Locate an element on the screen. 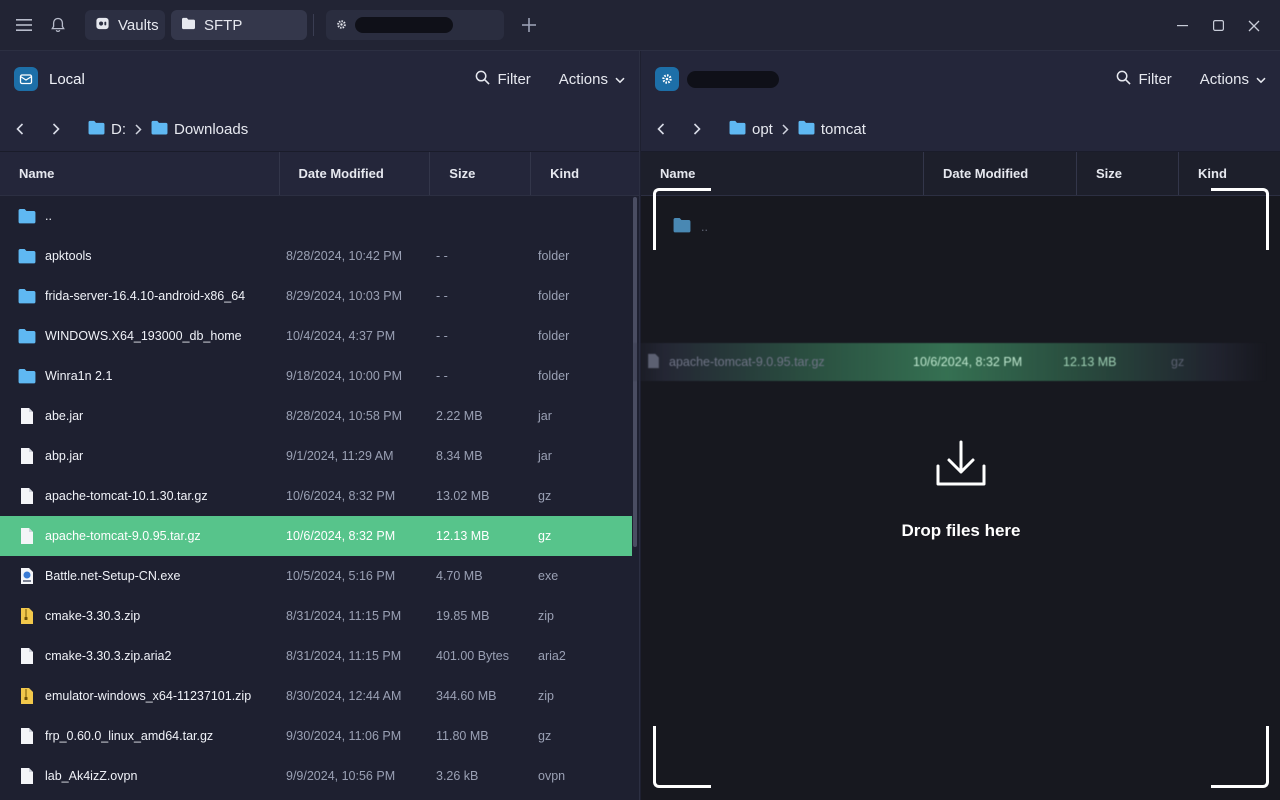  file-kind: exe is located at coordinates (548, 576).